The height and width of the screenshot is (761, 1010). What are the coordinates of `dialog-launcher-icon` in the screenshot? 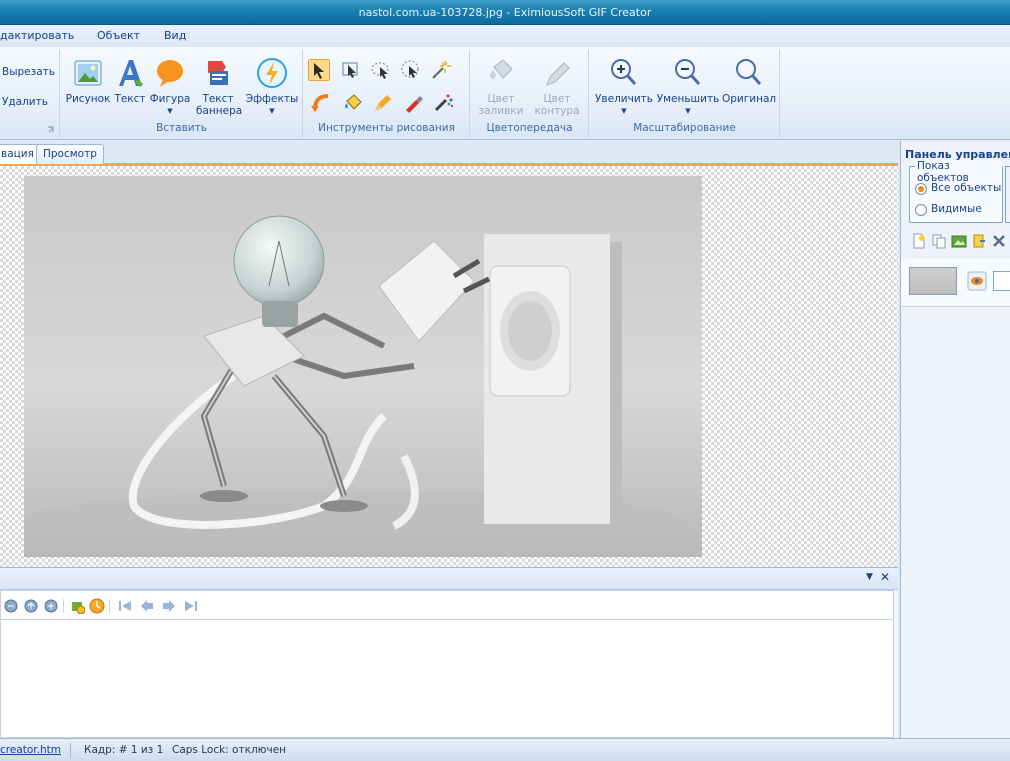 It's located at (51, 130).